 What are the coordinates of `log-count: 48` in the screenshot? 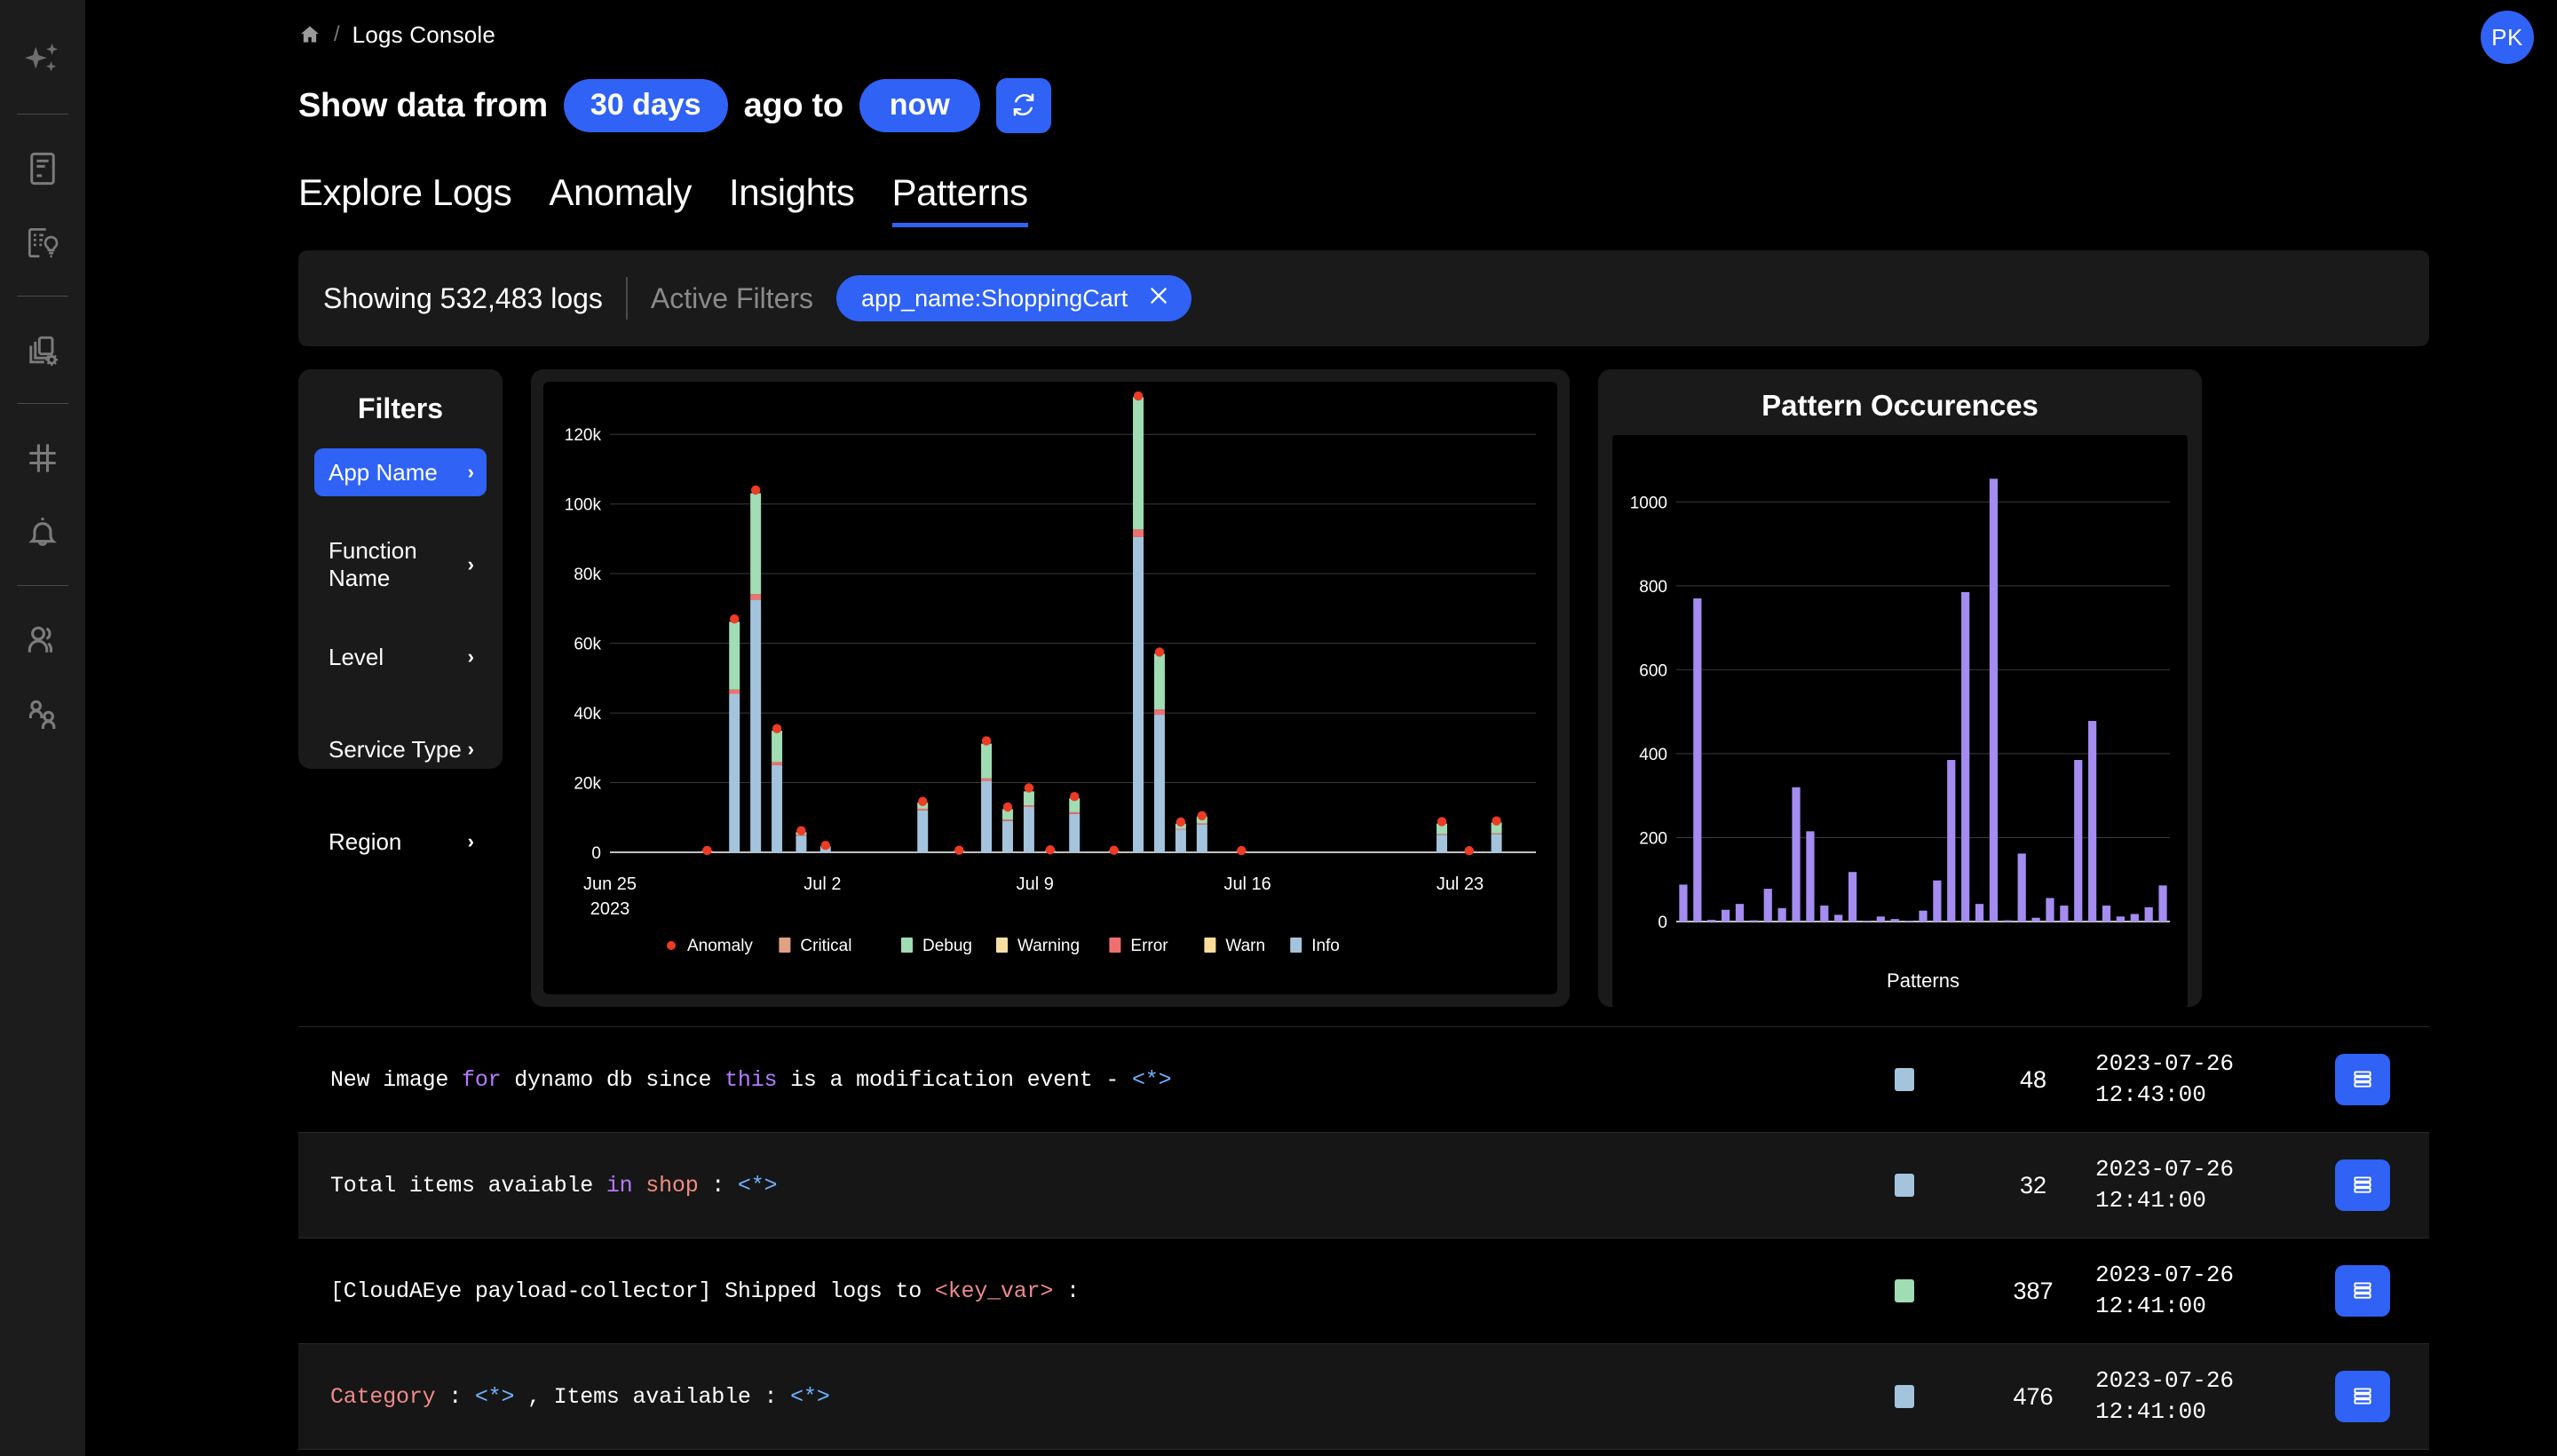 It's located at (2033, 1079).